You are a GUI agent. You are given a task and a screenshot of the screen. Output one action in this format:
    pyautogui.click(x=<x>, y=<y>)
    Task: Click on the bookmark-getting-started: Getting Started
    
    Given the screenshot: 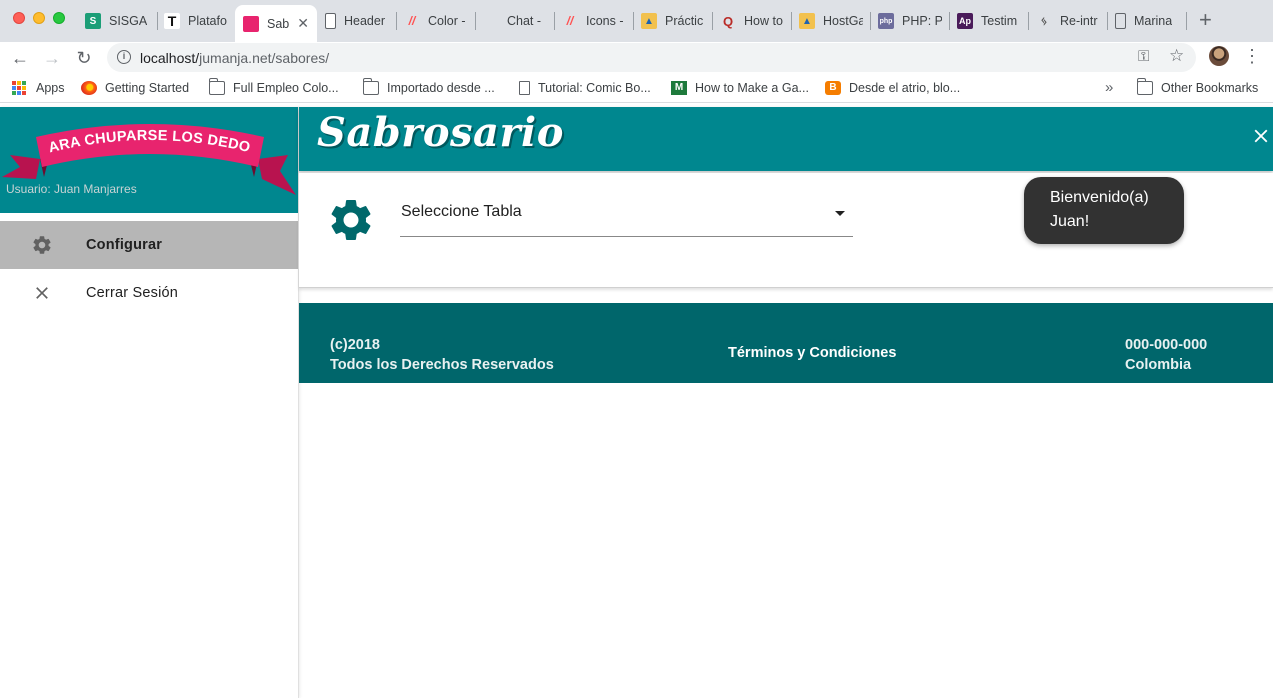 What is the action you would take?
    pyautogui.click(x=135, y=88)
    